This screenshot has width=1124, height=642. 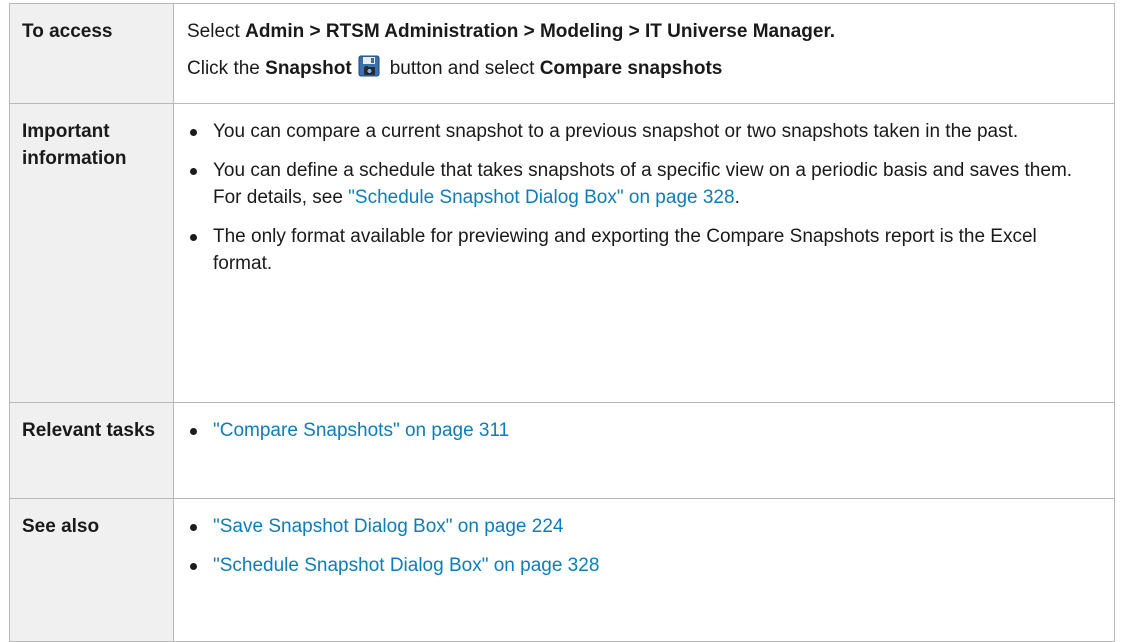 What do you see at coordinates (388, 526) in the screenshot?
I see `save-snapshot-link: "Save Snapshot Dialog Box" on page 224` at bounding box center [388, 526].